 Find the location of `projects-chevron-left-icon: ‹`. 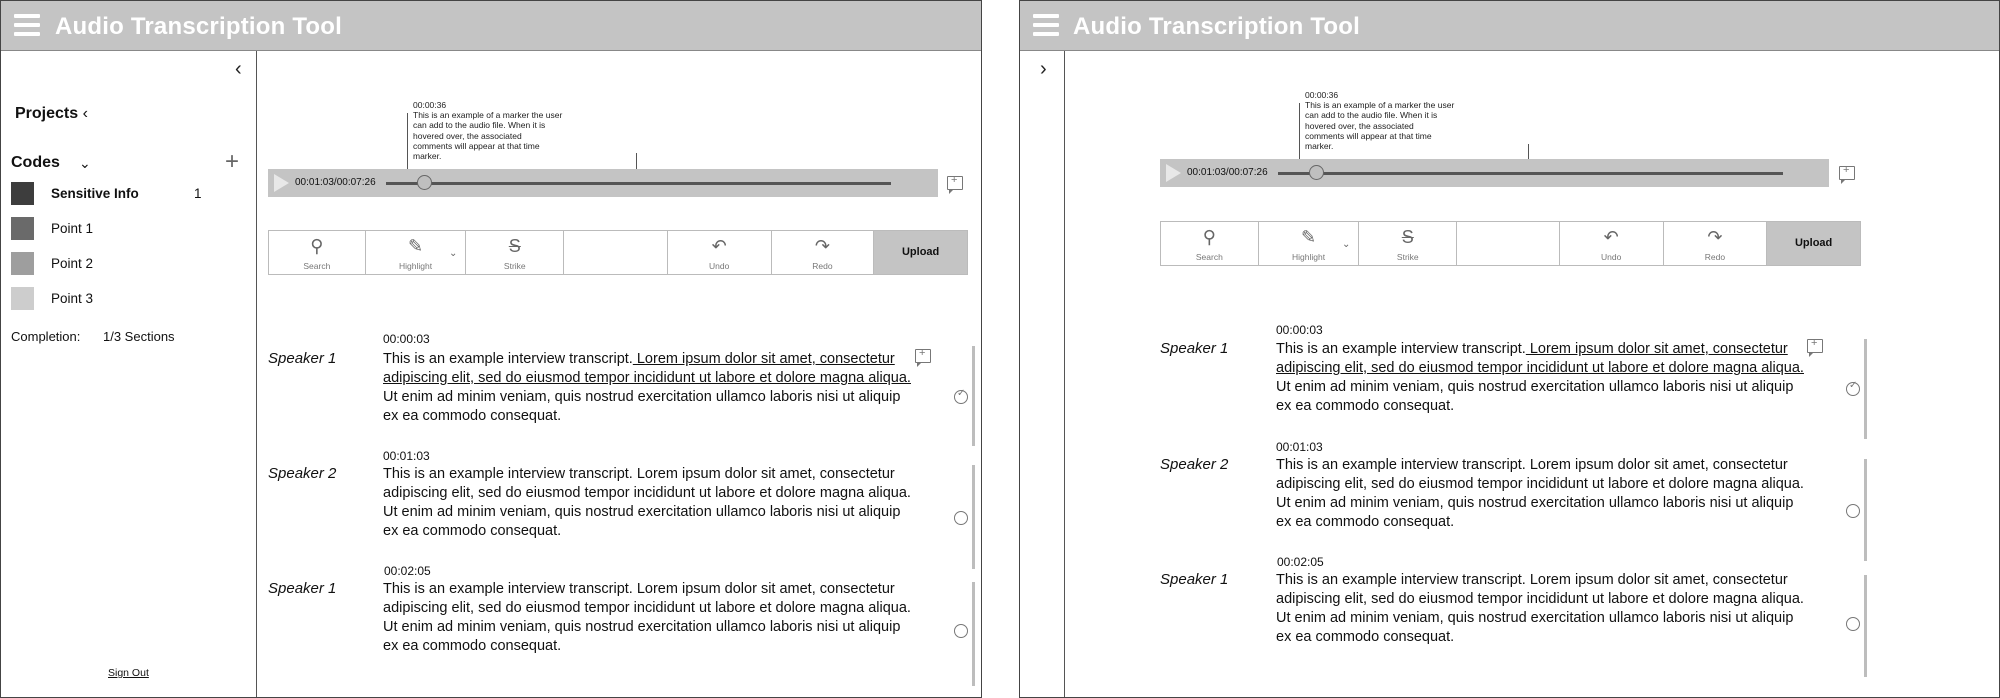

projects-chevron-left-icon: ‹ is located at coordinates (85, 113).